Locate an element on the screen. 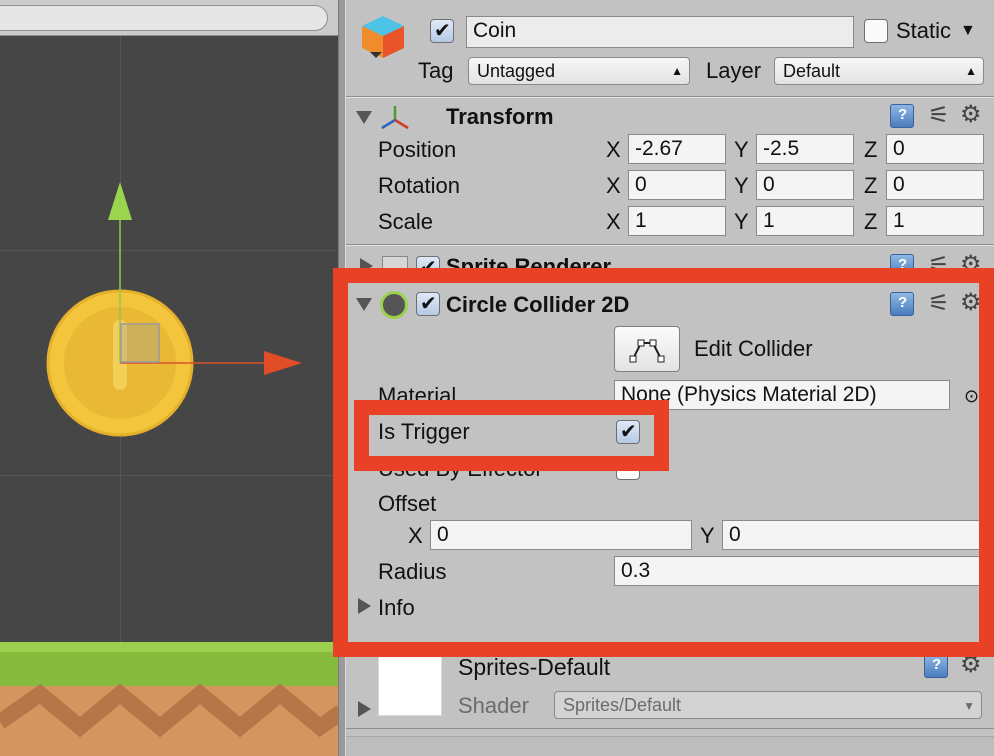  material-preview-thumbnail is located at coordinates (410, 684).